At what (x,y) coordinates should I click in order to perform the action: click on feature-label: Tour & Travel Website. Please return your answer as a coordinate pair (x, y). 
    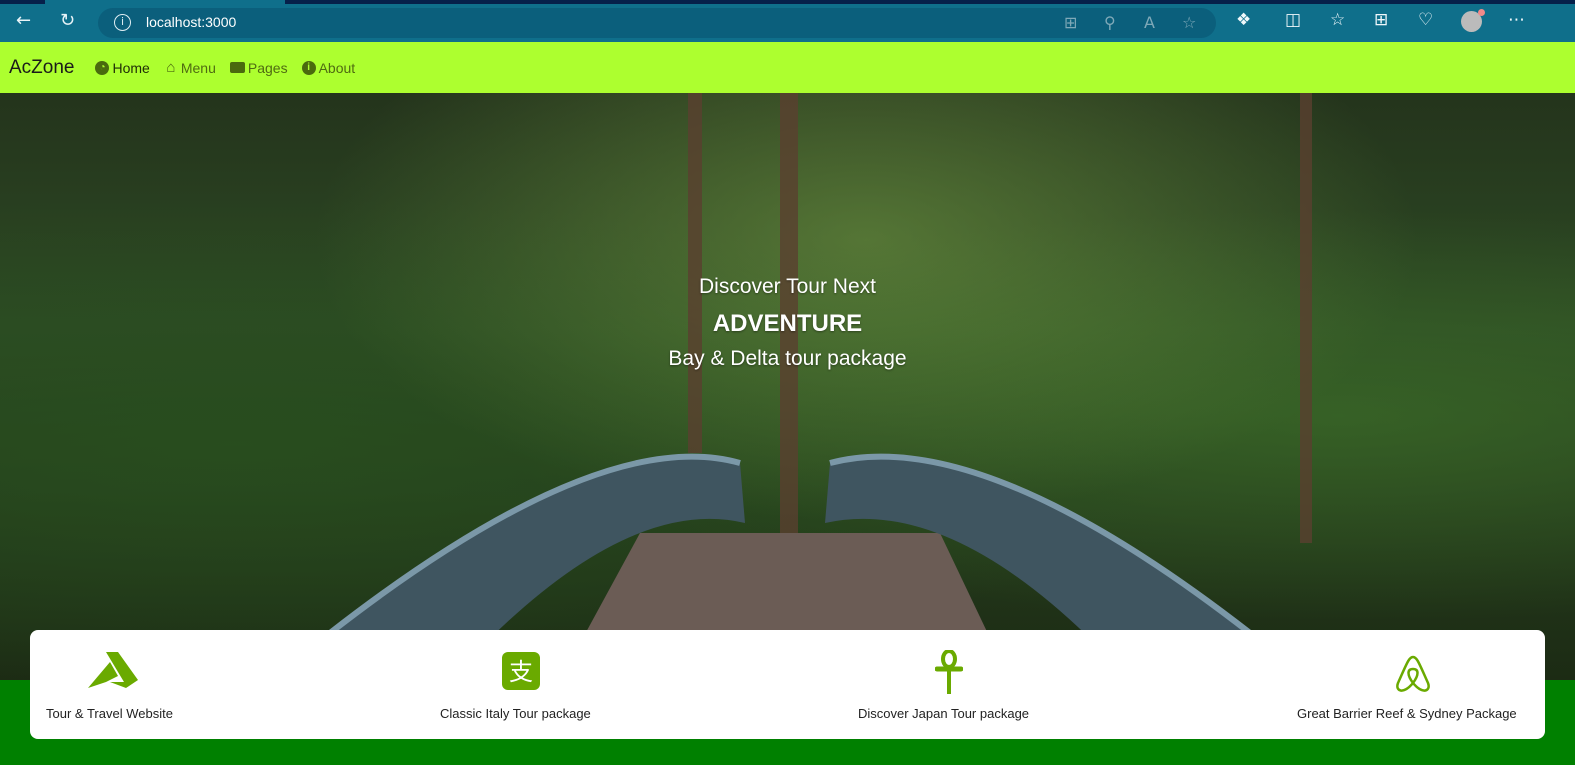
    Looking at the image, I should click on (109, 713).